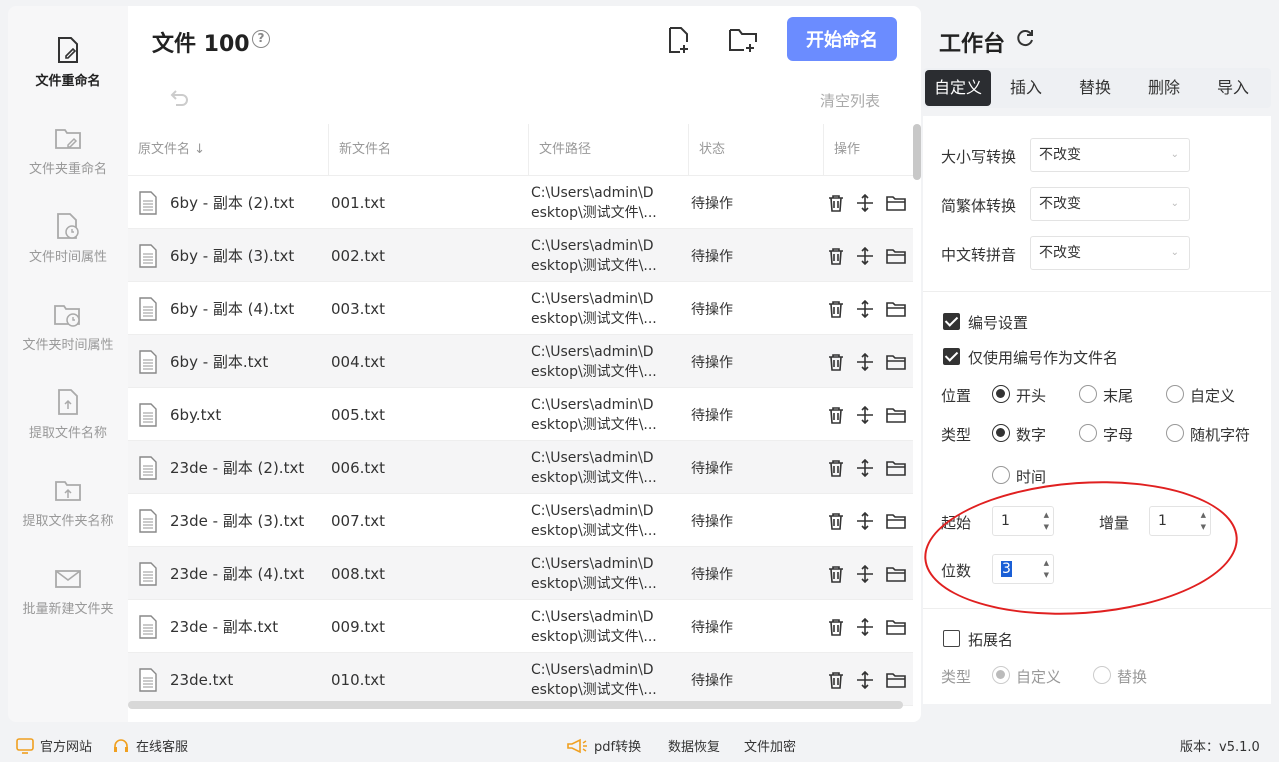  What do you see at coordinates (1023, 569) in the screenshot?
I see `digits-stepper: 3 ▲ ▼` at bounding box center [1023, 569].